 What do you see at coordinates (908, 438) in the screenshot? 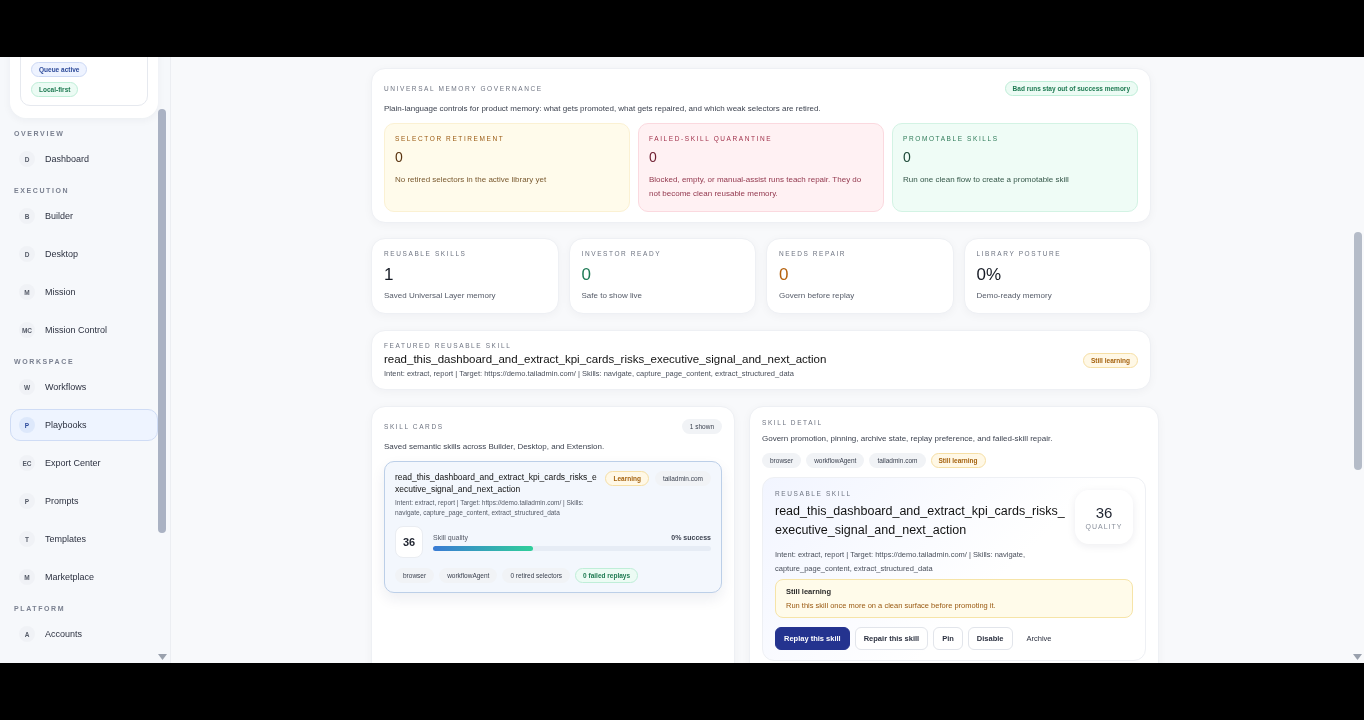
I see `card-description: Govern promotion, pinning, archive state, replay preference, and failed-skill repair.` at bounding box center [908, 438].